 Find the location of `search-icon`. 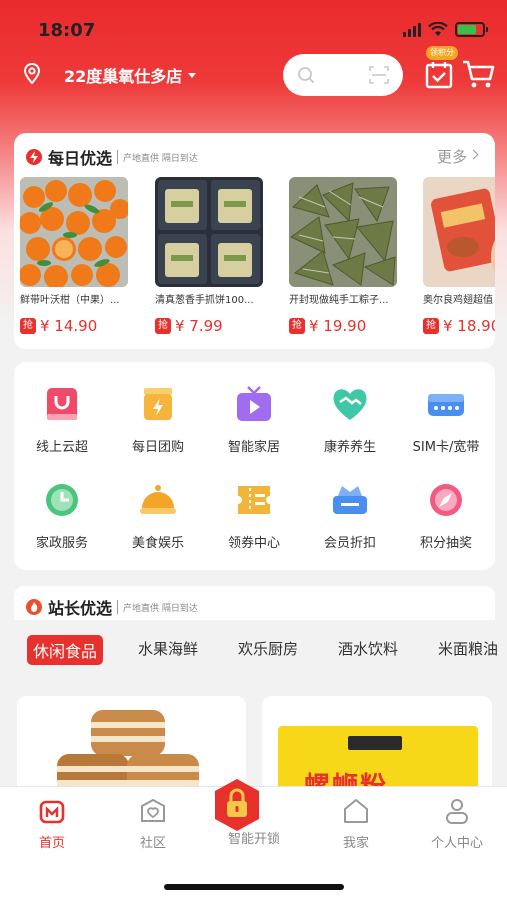

search-icon is located at coordinates (306, 75).